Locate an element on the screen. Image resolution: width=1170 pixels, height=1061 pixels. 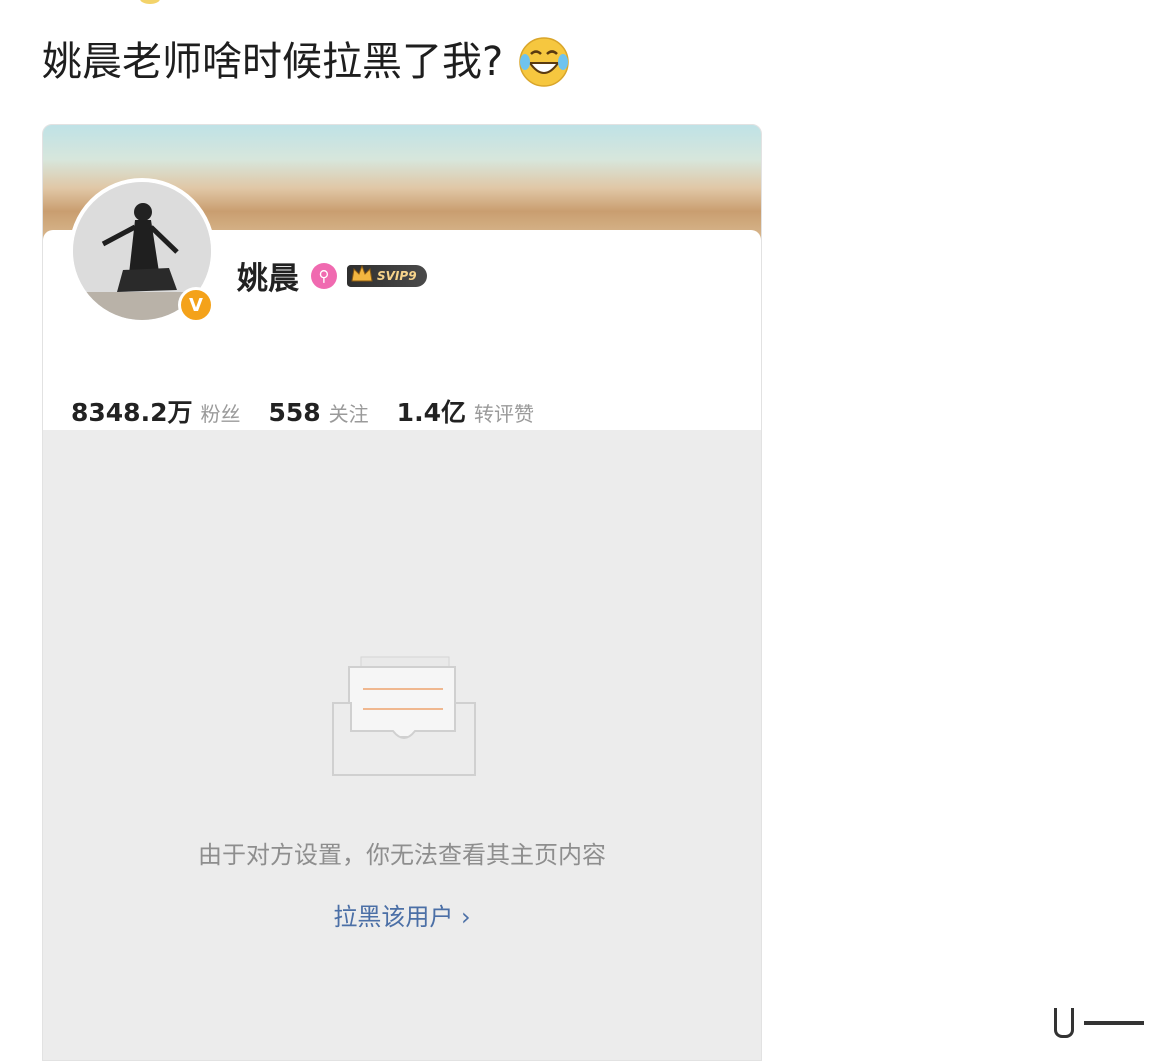
empty-inbox-icon is located at coordinates (404, 716).